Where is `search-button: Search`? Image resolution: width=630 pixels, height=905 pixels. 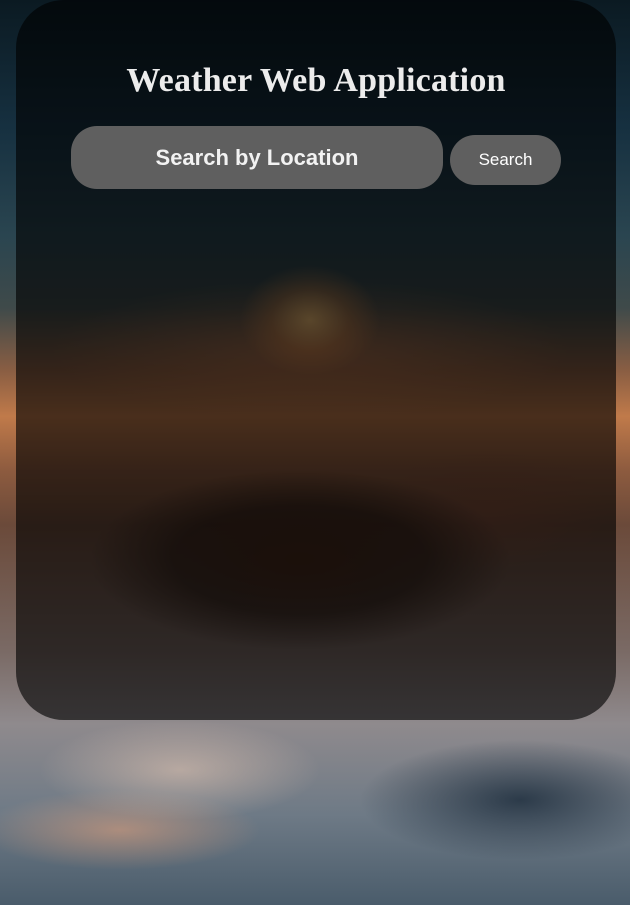
search-button: Search is located at coordinates (505, 160).